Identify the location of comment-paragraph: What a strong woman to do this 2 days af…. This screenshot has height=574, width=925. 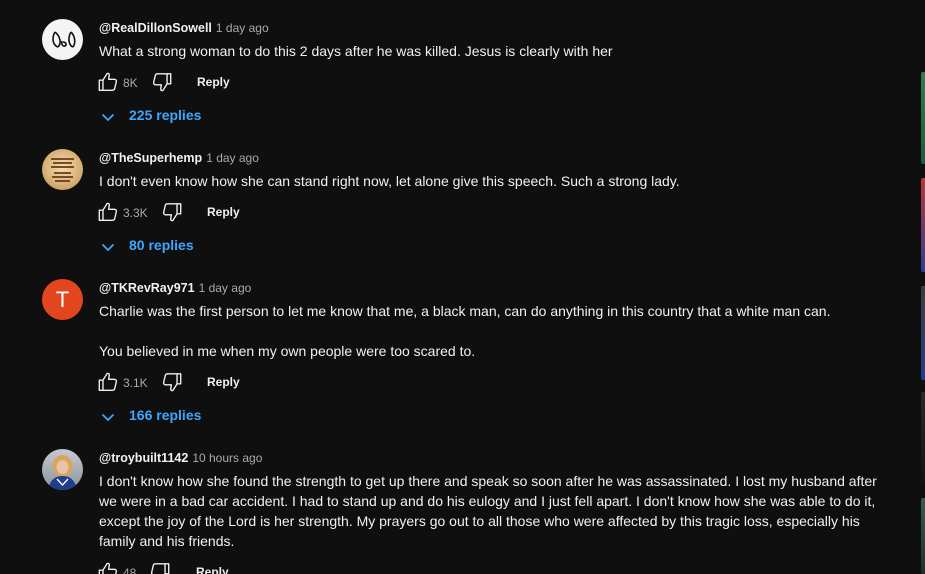
(356, 51).